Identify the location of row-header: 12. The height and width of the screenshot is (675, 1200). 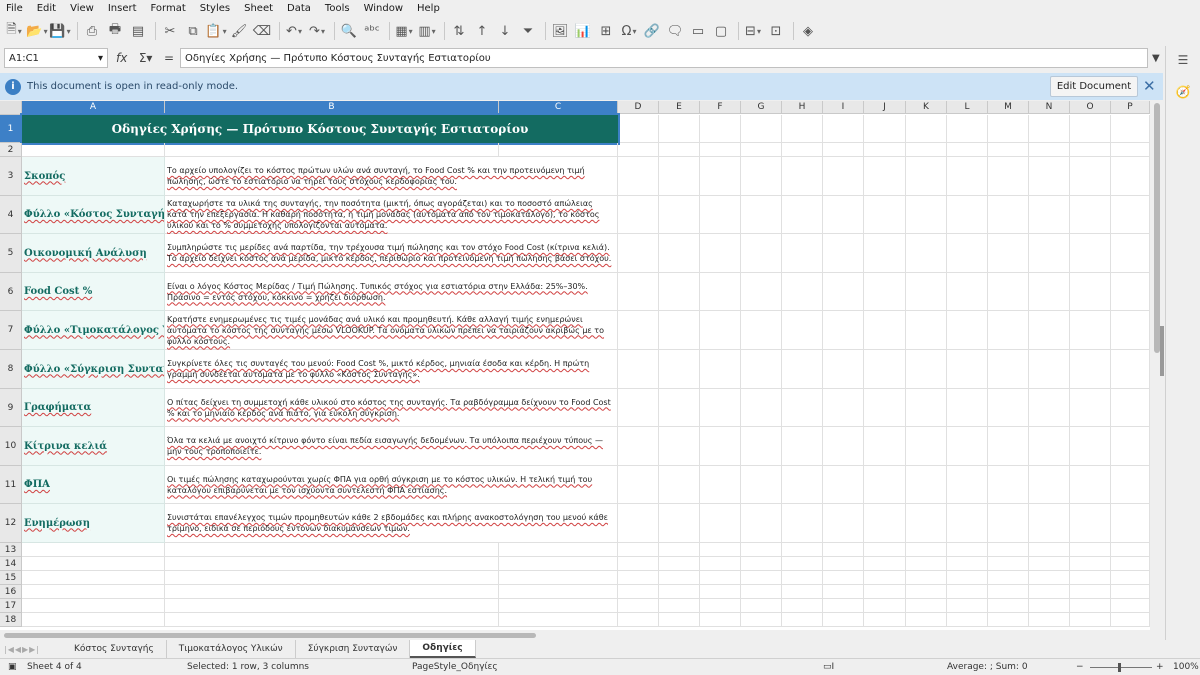
(11, 523).